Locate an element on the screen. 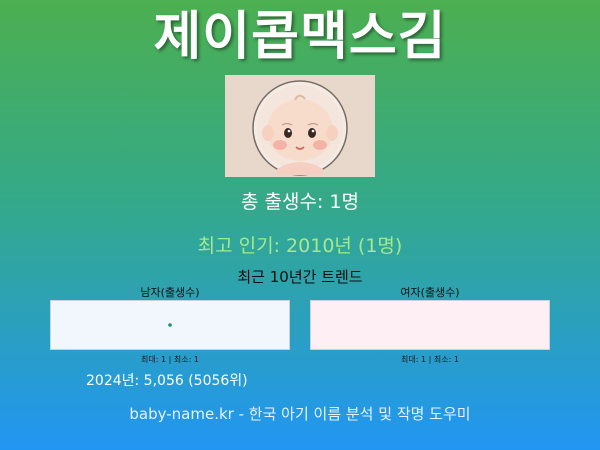 The width and height of the screenshot is (600, 450). baby-face-icon is located at coordinates (300, 126).